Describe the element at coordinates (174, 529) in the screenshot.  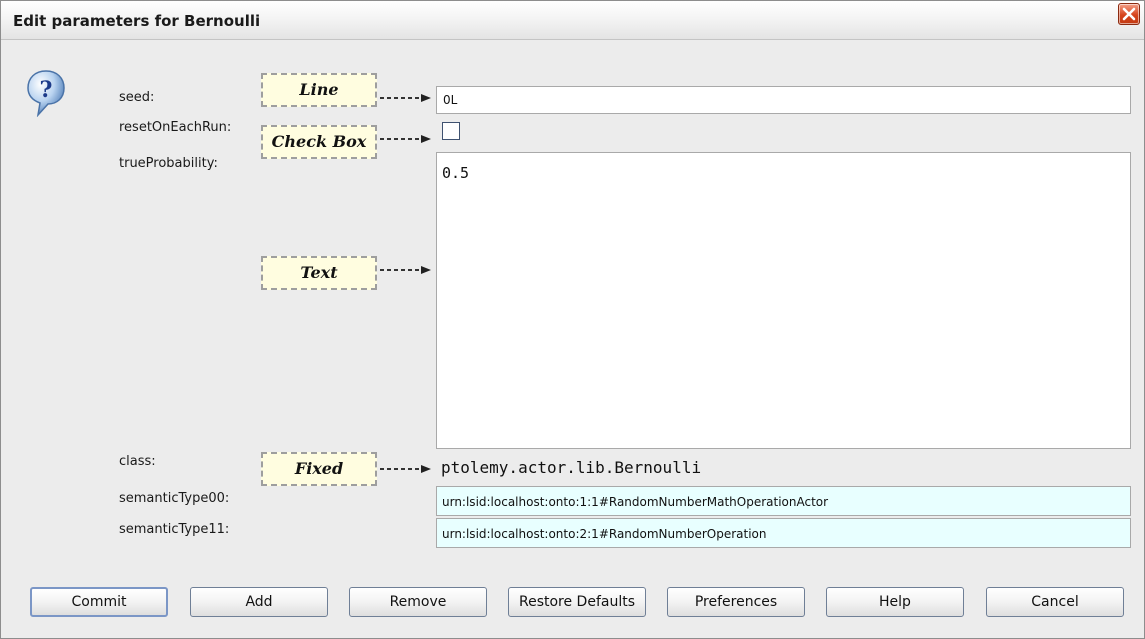
I see `semantic-type-11-label: semanticType11:` at that location.